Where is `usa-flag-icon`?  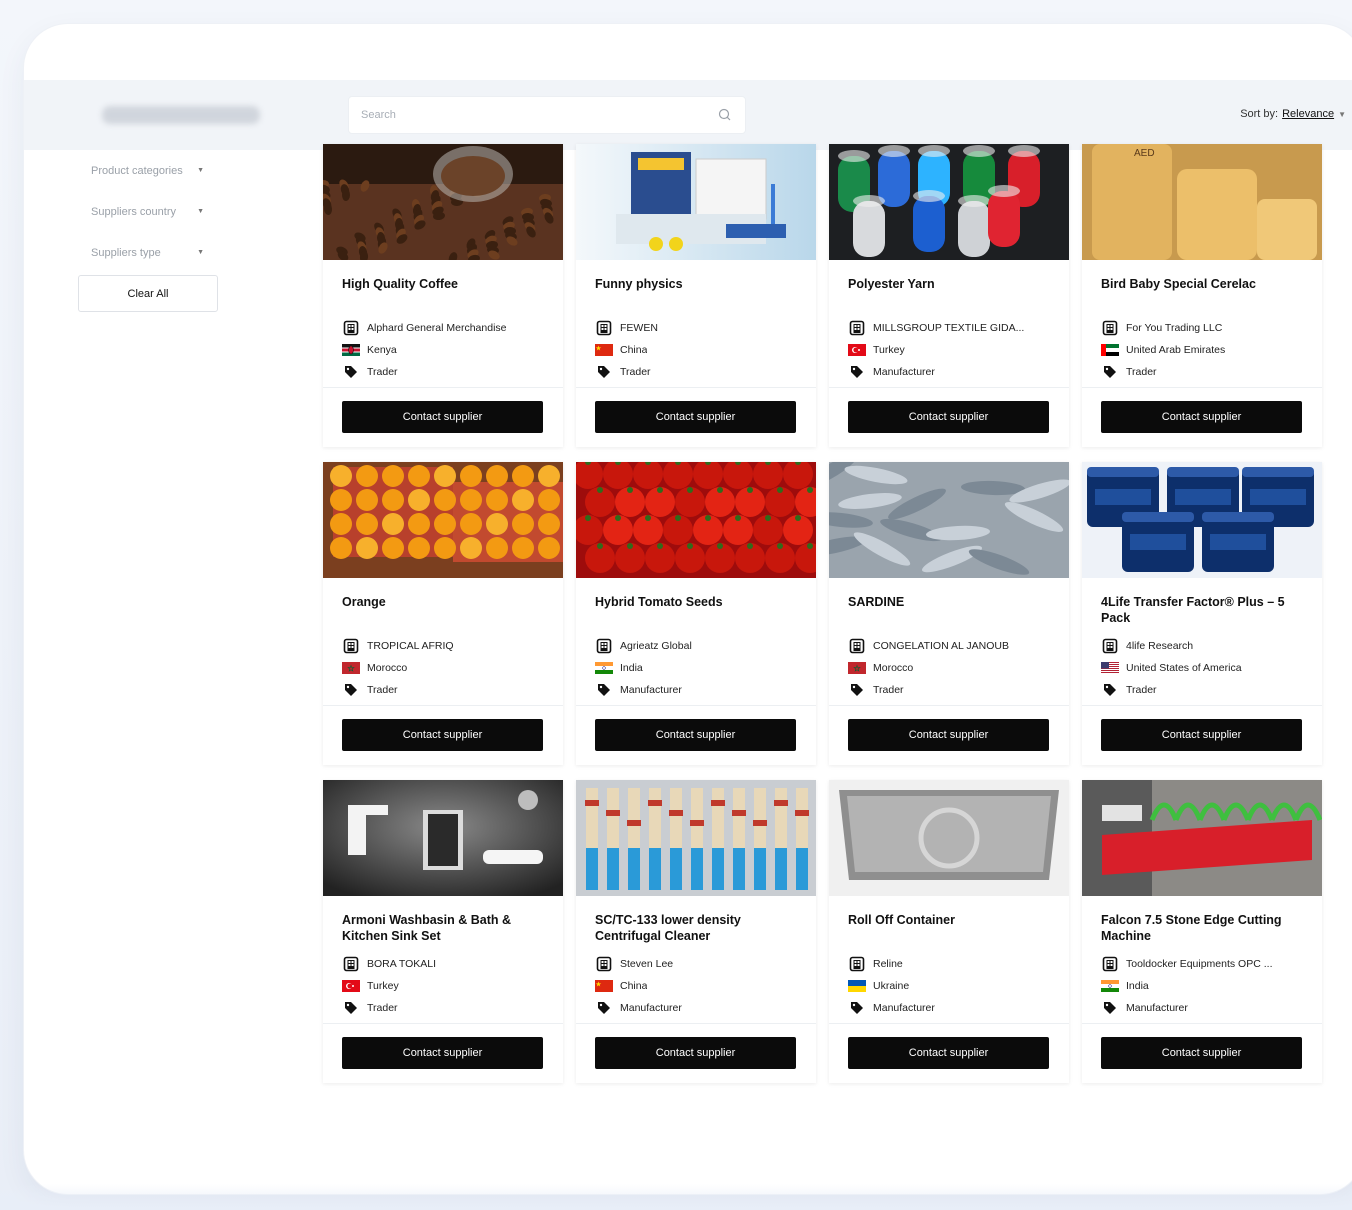
usa-flag-icon is located at coordinates (1110, 668).